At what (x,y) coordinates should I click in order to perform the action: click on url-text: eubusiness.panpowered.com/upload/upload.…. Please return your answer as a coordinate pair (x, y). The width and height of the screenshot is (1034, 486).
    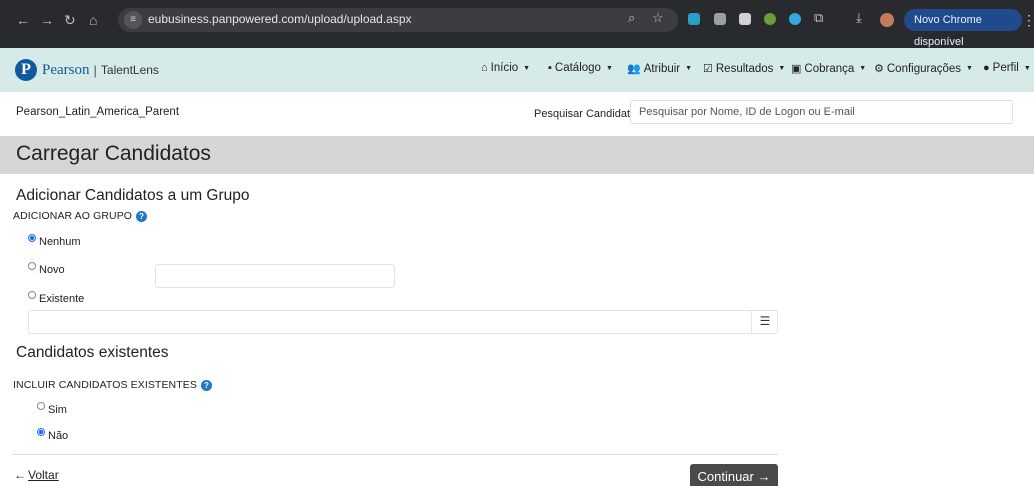
    Looking at the image, I should click on (280, 19).